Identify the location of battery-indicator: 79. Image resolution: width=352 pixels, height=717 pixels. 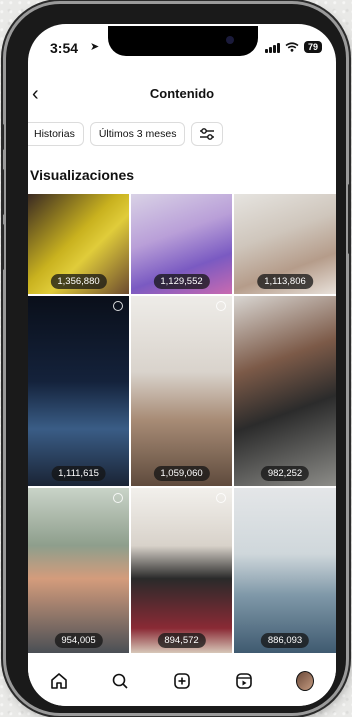
(312, 47).